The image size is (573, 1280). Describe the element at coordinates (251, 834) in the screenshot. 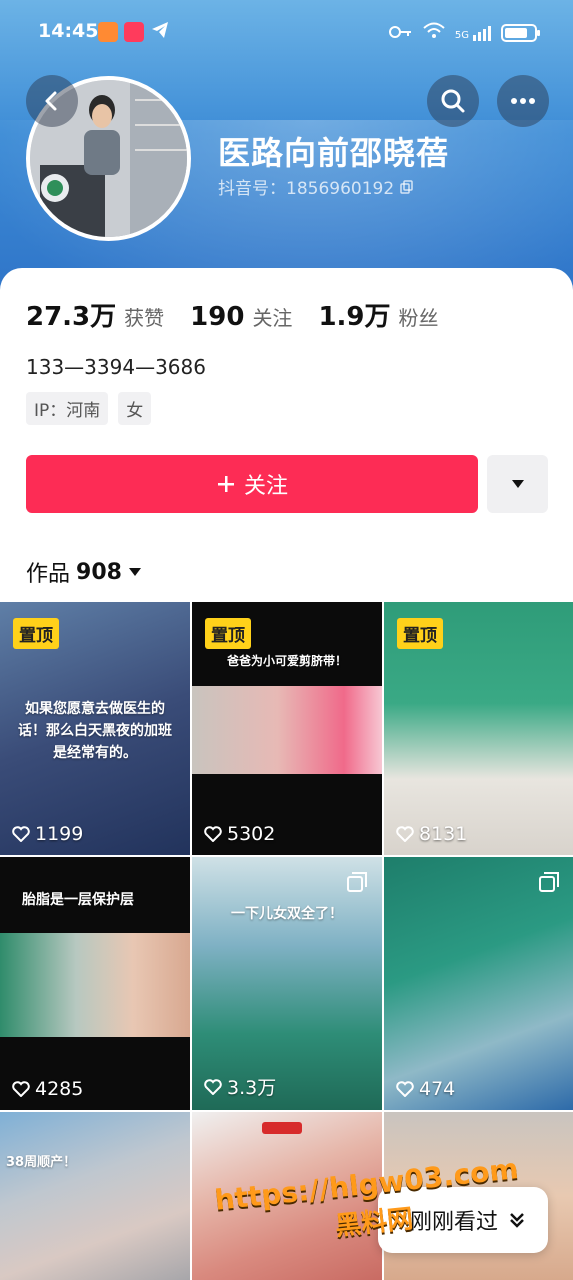

I see `like-count-text: 5302` at that location.